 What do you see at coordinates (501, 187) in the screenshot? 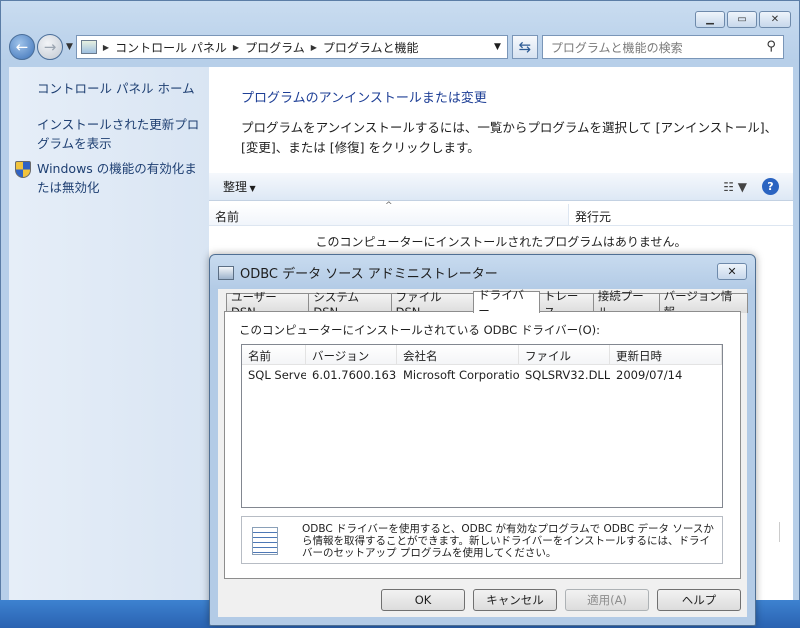
I see `command-bar: 整理 ☷ ▼ ?` at bounding box center [501, 187].